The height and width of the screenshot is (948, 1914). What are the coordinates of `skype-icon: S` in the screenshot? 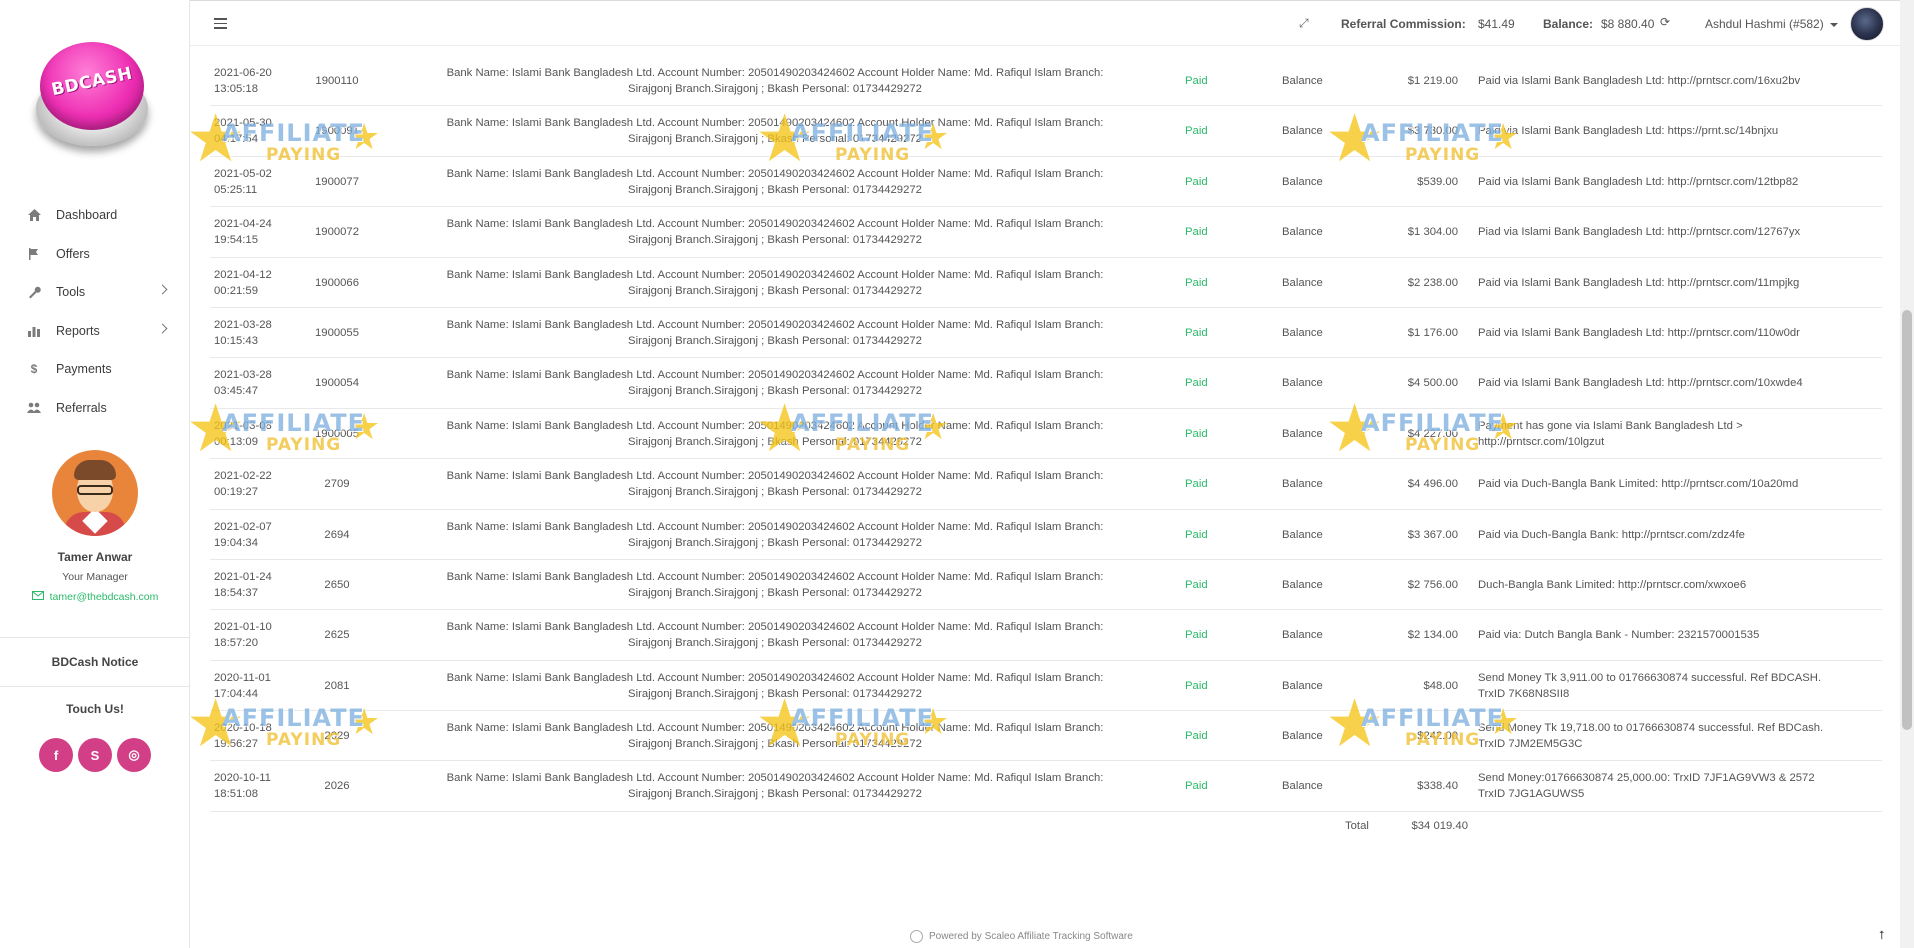 It's located at (95, 755).